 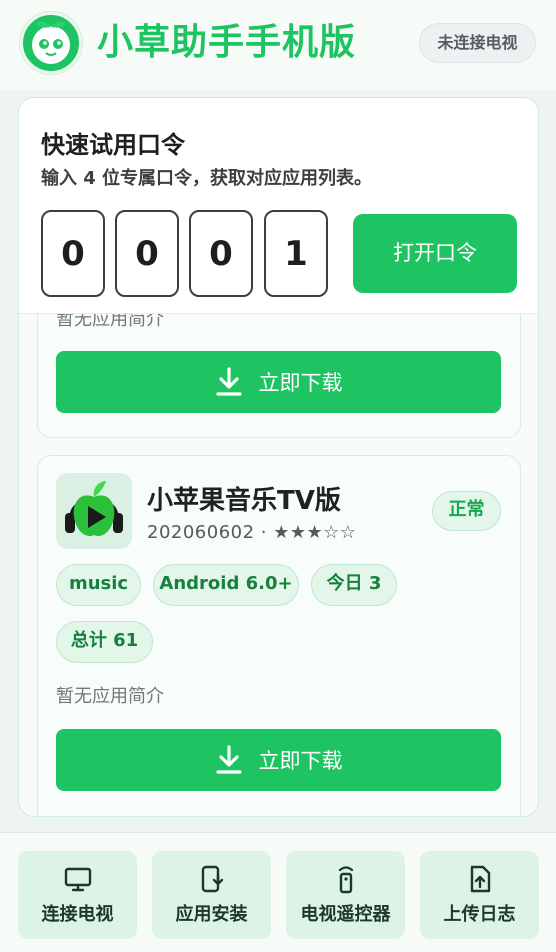 I want to click on upload-log-button: 上传日志, so click(x=479, y=895).